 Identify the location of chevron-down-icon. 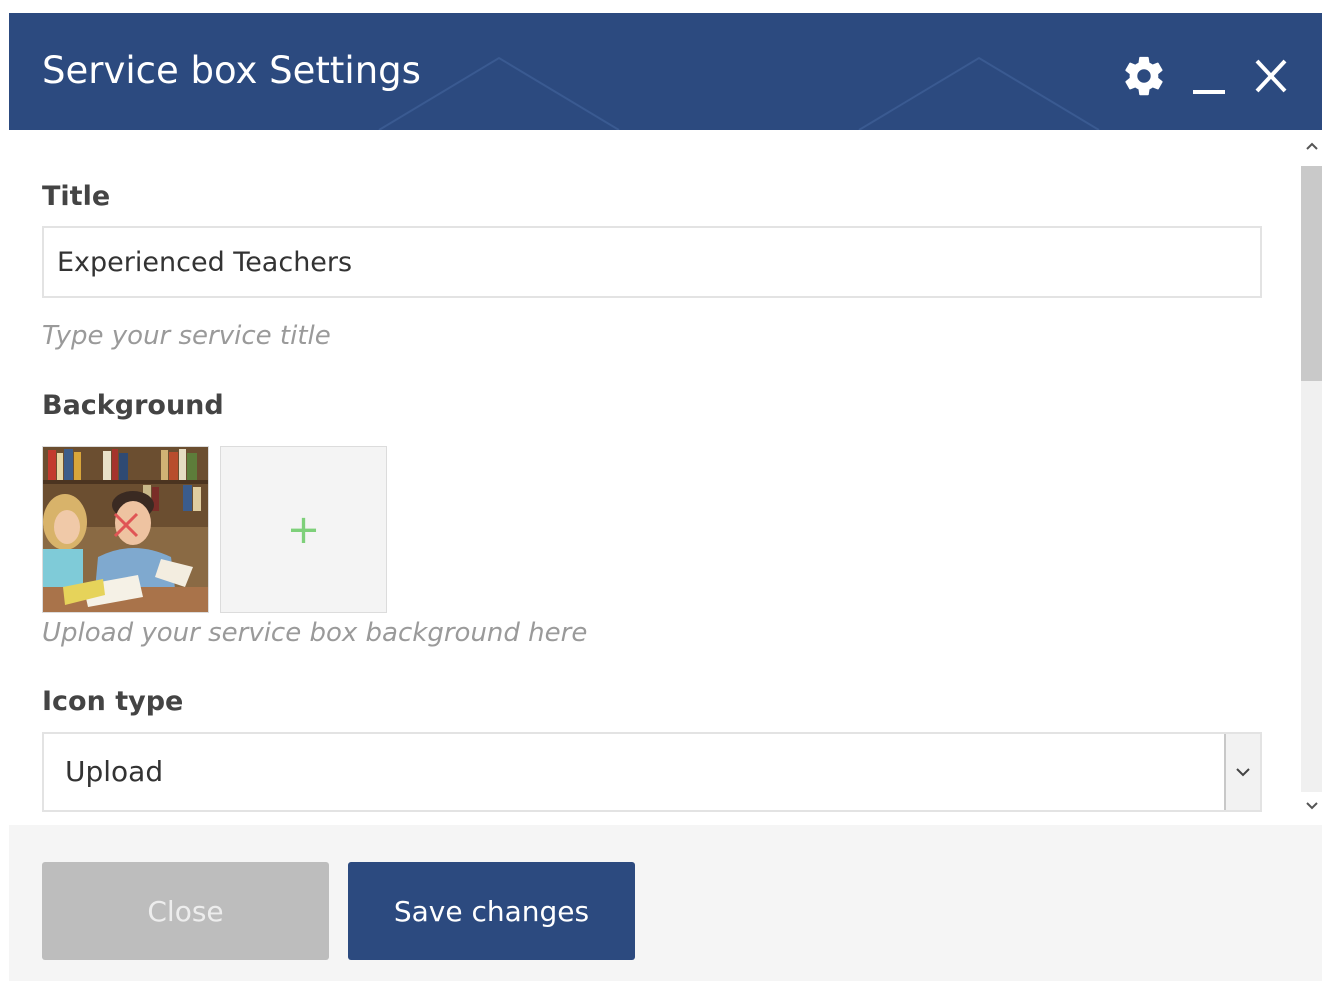
(1242, 772).